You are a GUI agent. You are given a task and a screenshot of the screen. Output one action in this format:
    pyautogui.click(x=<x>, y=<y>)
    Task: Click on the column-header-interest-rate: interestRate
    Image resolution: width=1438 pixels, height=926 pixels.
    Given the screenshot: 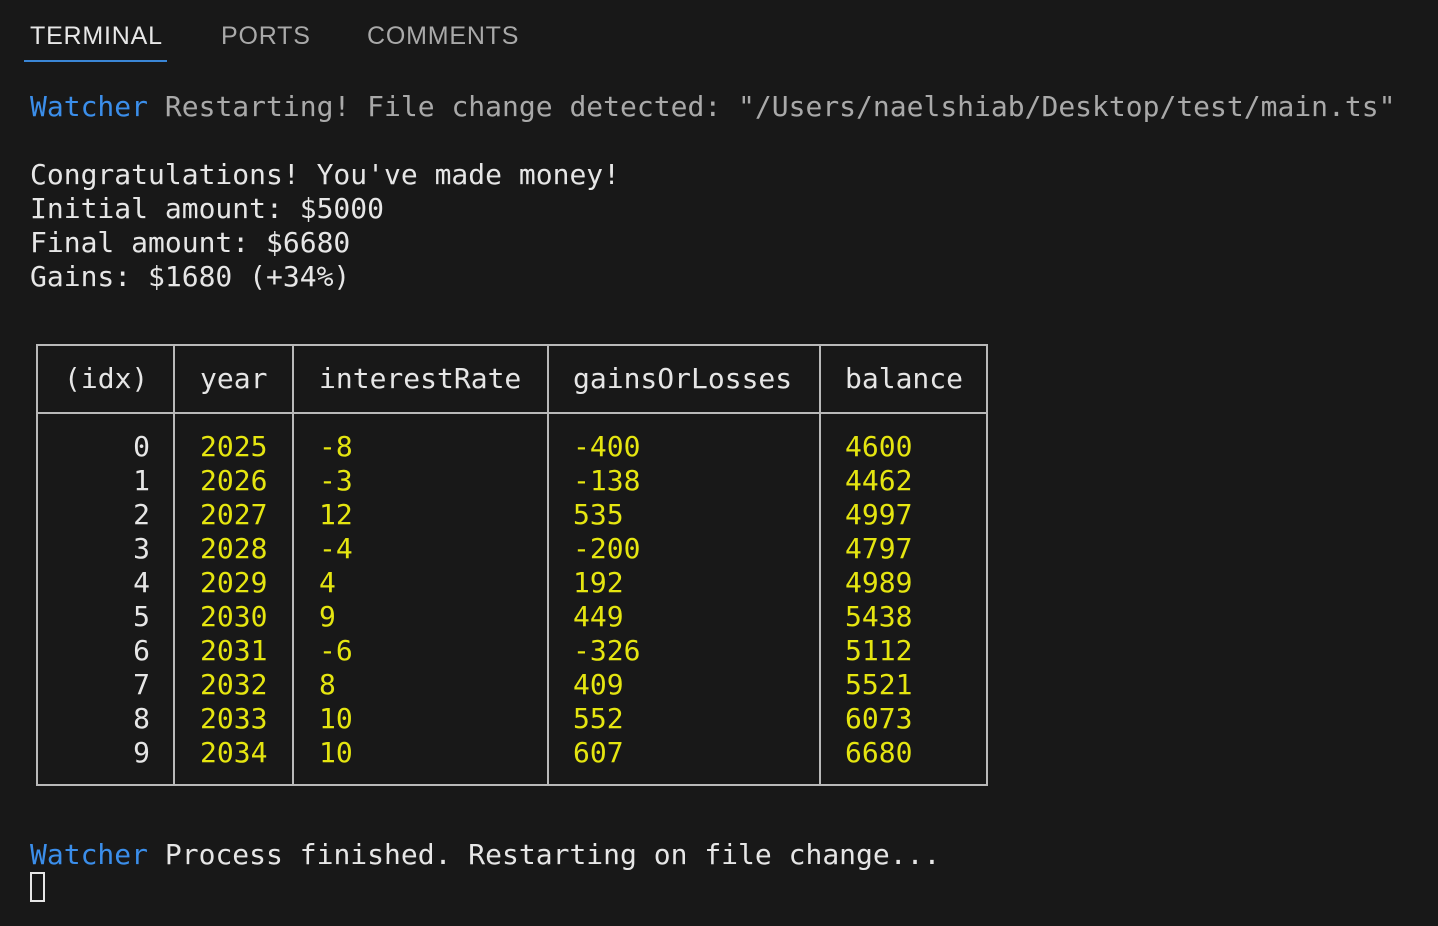 What is the action you would take?
    pyautogui.click(x=420, y=378)
    